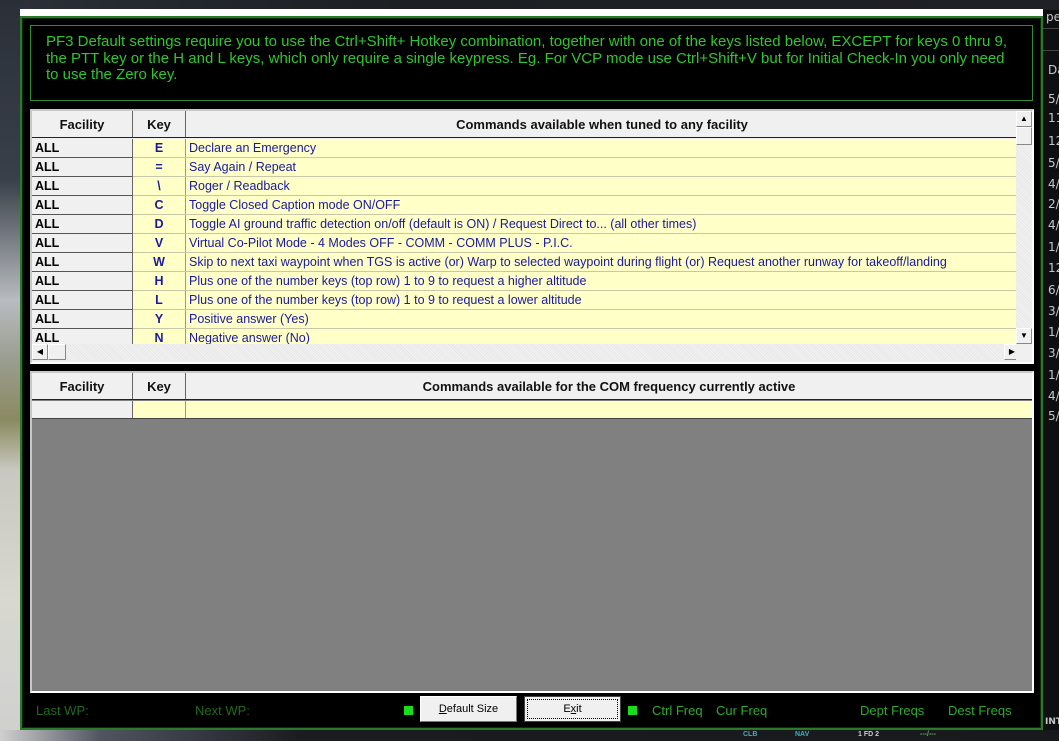 The width and height of the screenshot is (1059, 741). Describe the element at coordinates (159, 224) in the screenshot. I see `key-cell: D` at that location.